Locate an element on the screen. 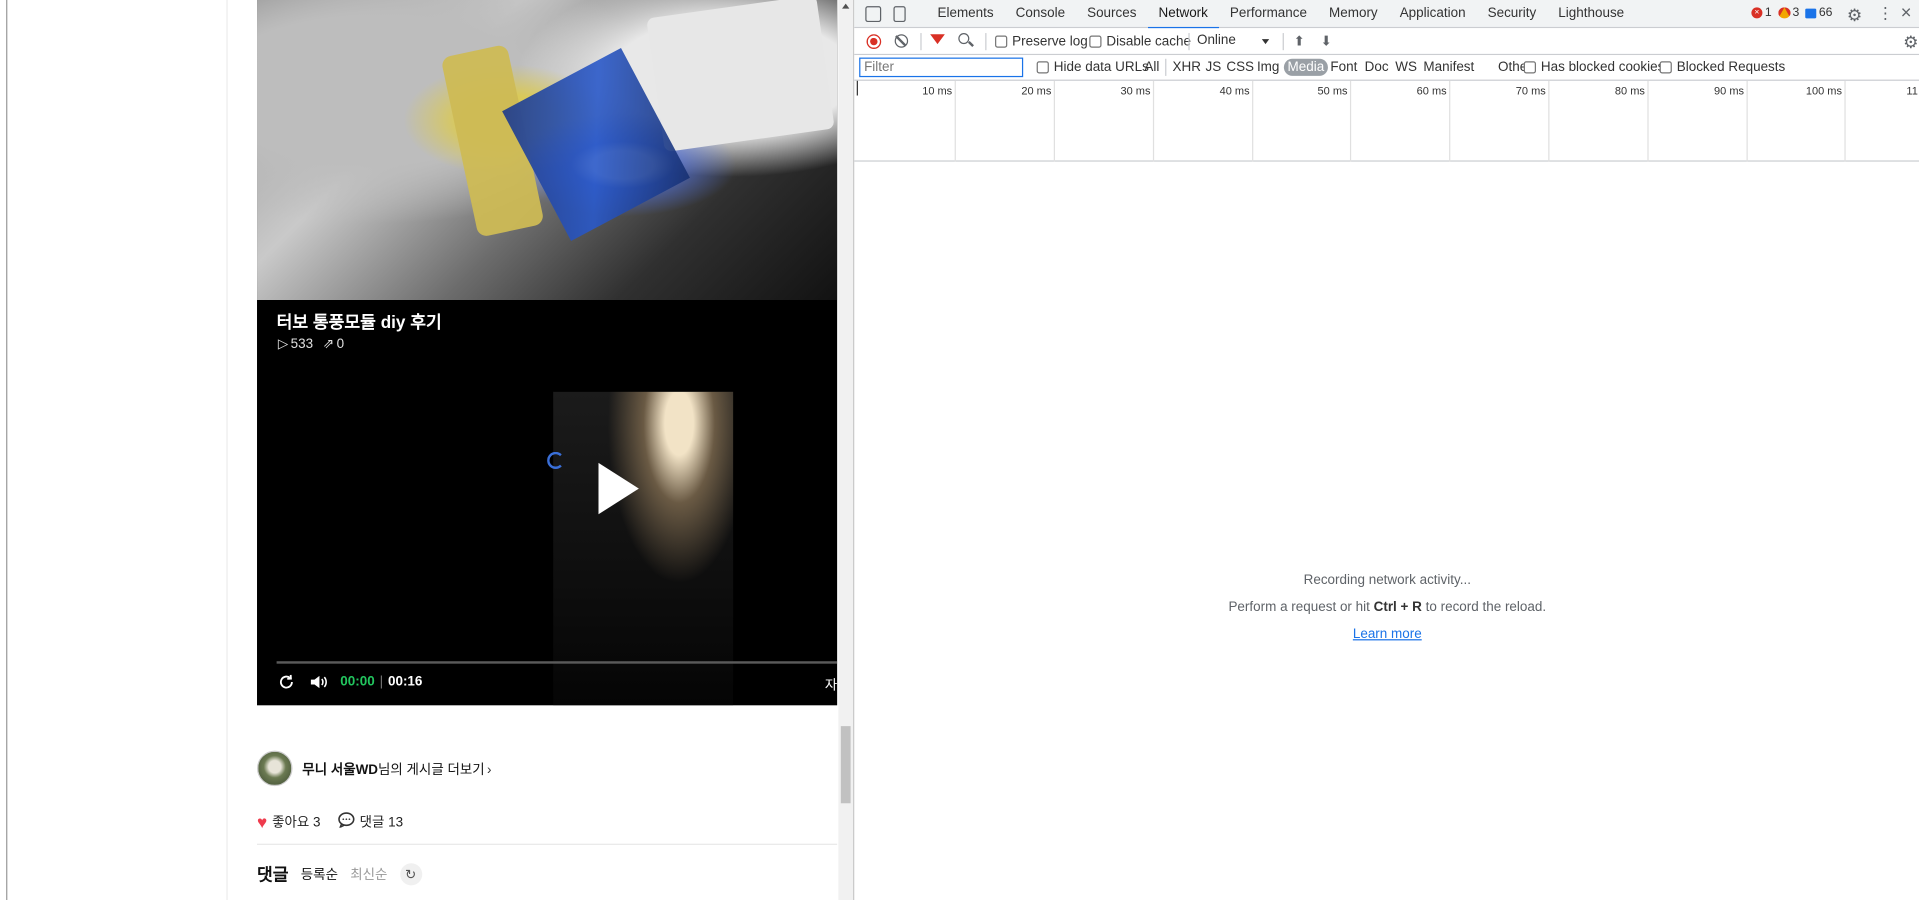 This screenshot has width=1919, height=900. tab-elements: Elements is located at coordinates (965, 14).